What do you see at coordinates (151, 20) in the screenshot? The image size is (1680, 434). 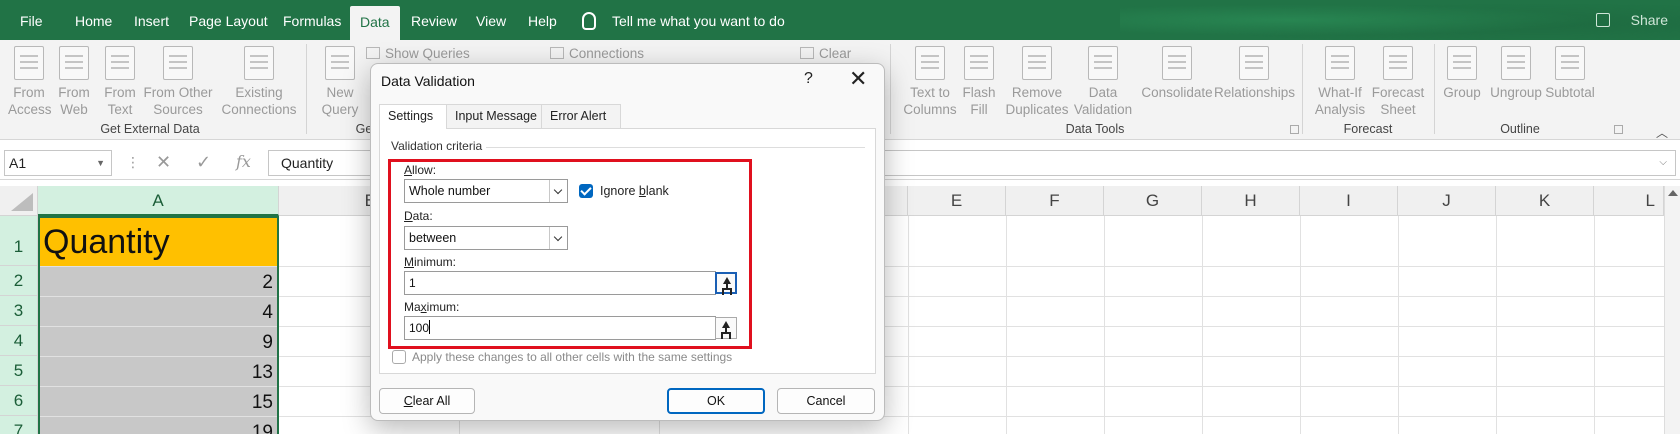 I see `tab-insert: Insert` at bounding box center [151, 20].